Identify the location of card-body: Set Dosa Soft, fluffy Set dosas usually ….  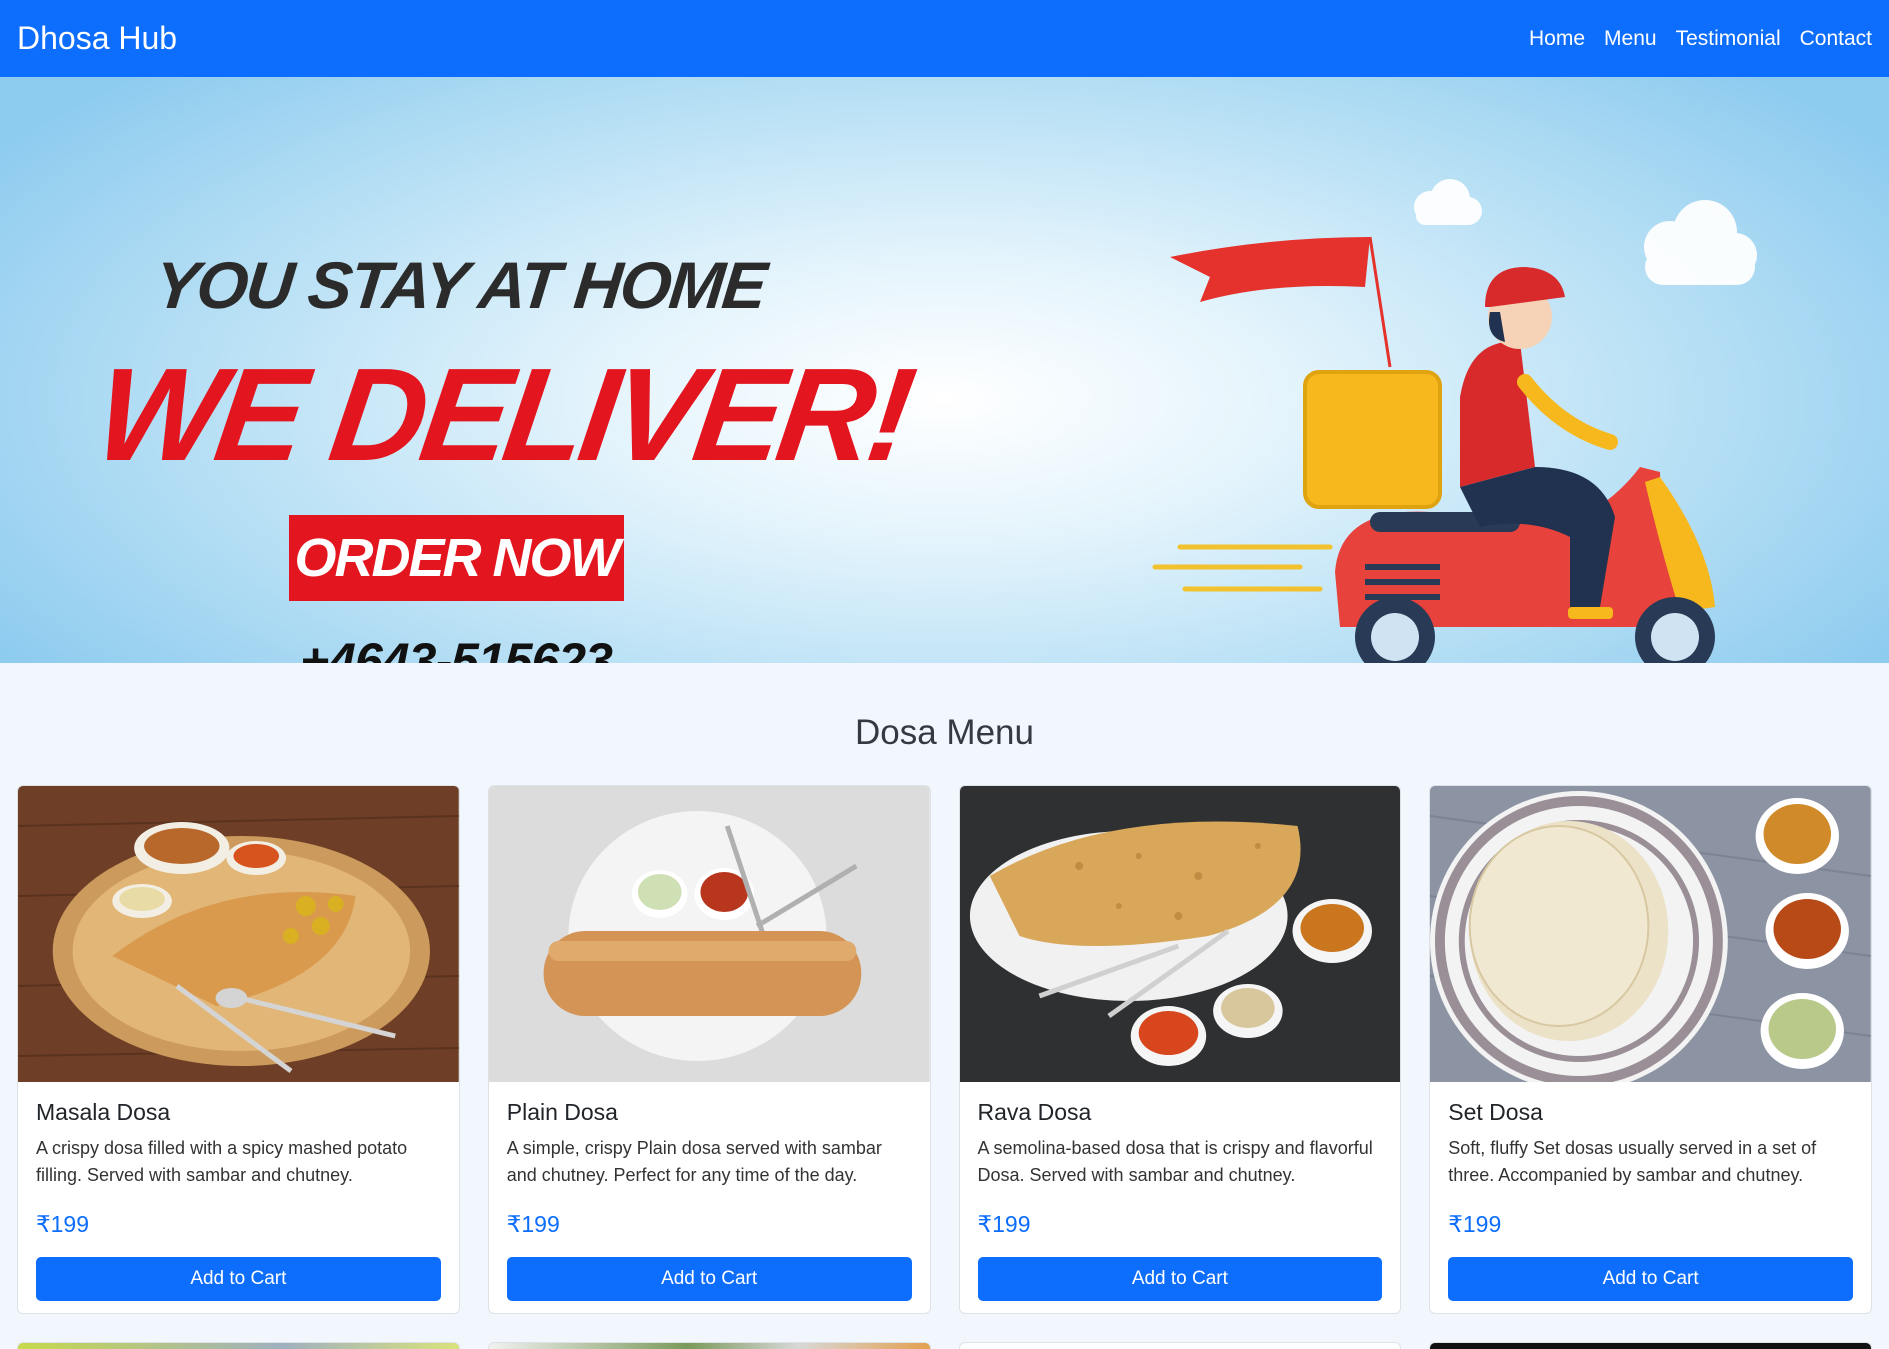
(1650, 1197).